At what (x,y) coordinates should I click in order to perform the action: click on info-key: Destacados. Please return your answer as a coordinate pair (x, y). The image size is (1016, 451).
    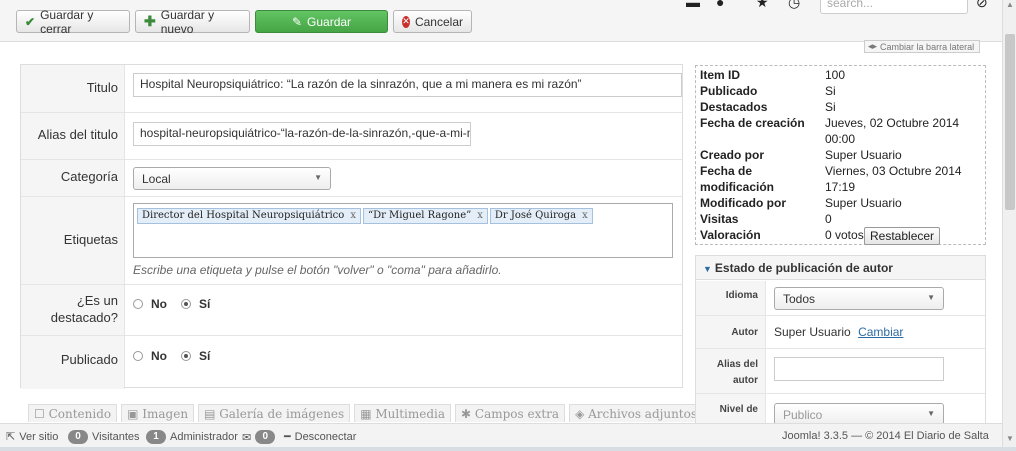
    Looking at the image, I should click on (734, 107).